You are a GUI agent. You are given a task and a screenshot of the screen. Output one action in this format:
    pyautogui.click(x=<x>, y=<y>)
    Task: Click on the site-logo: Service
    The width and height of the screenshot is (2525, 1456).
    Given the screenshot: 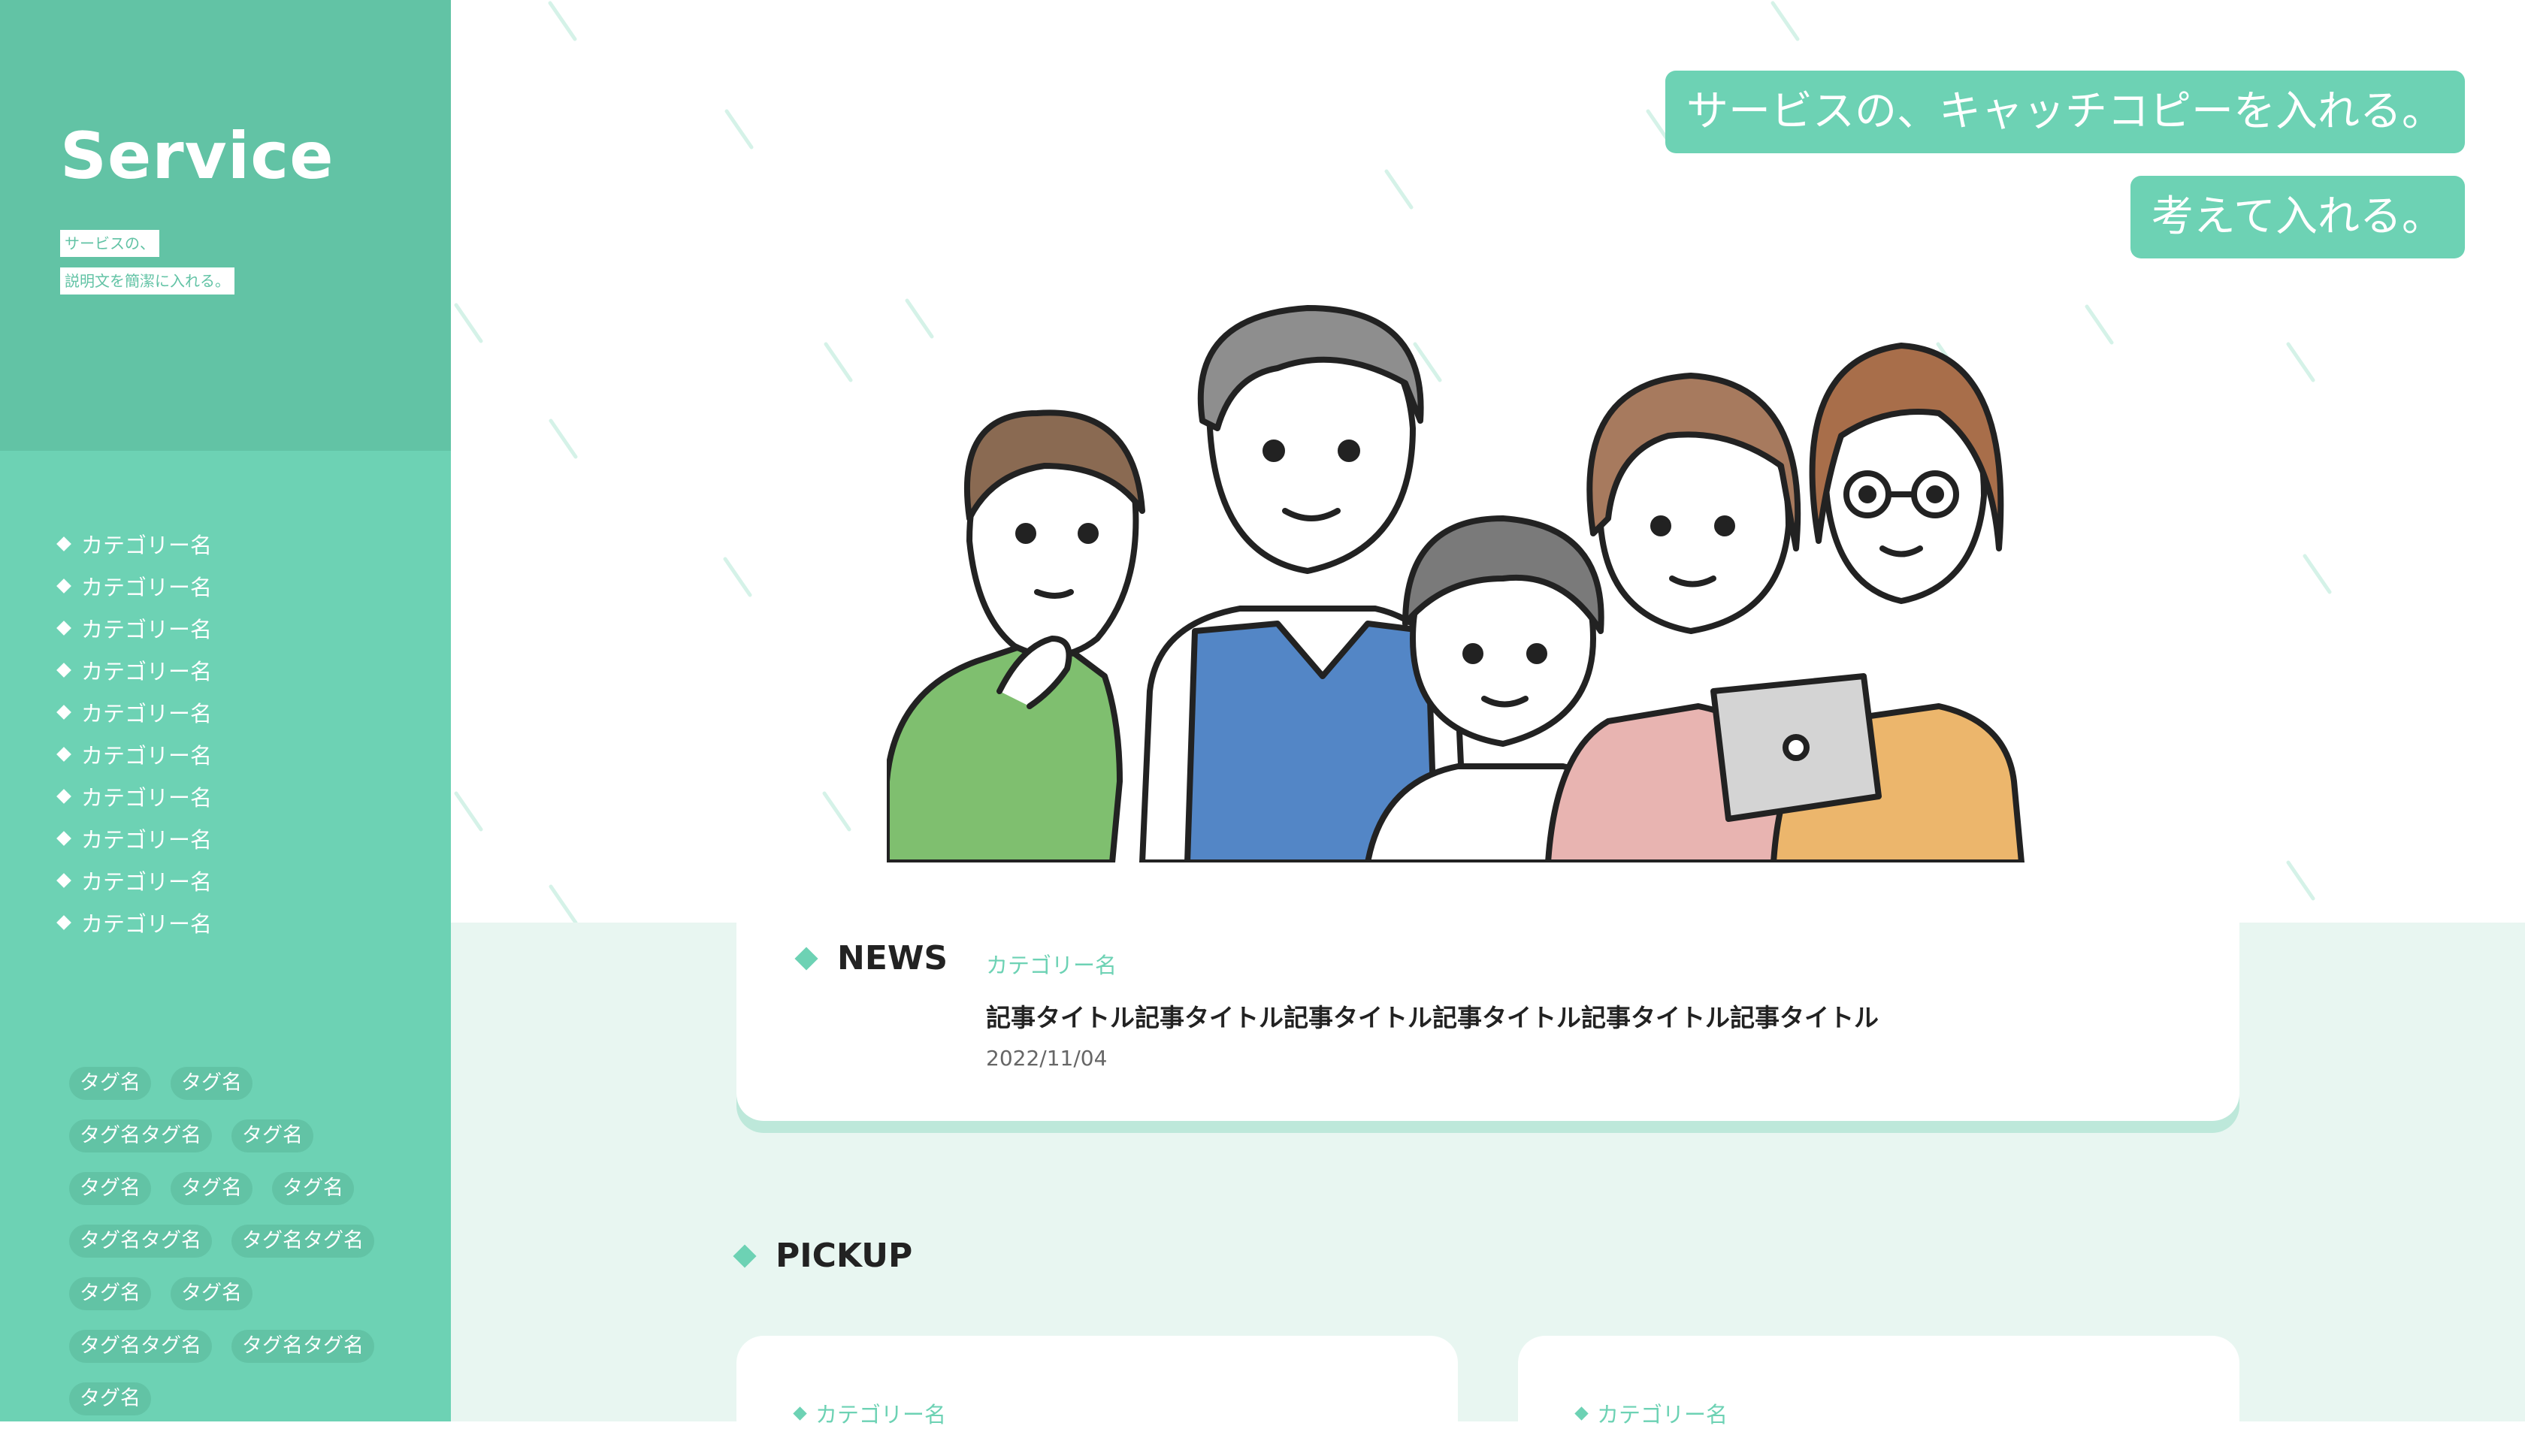 What is the action you would take?
    pyautogui.click(x=197, y=156)
    